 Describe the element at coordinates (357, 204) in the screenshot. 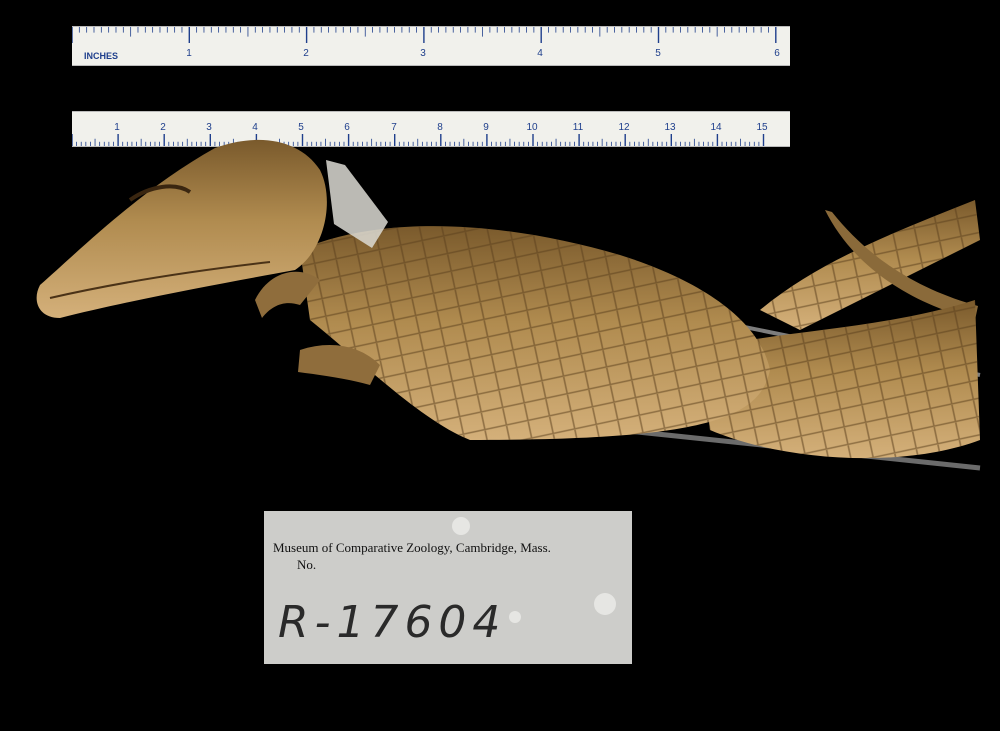

I see `specimen-tag` at that location.